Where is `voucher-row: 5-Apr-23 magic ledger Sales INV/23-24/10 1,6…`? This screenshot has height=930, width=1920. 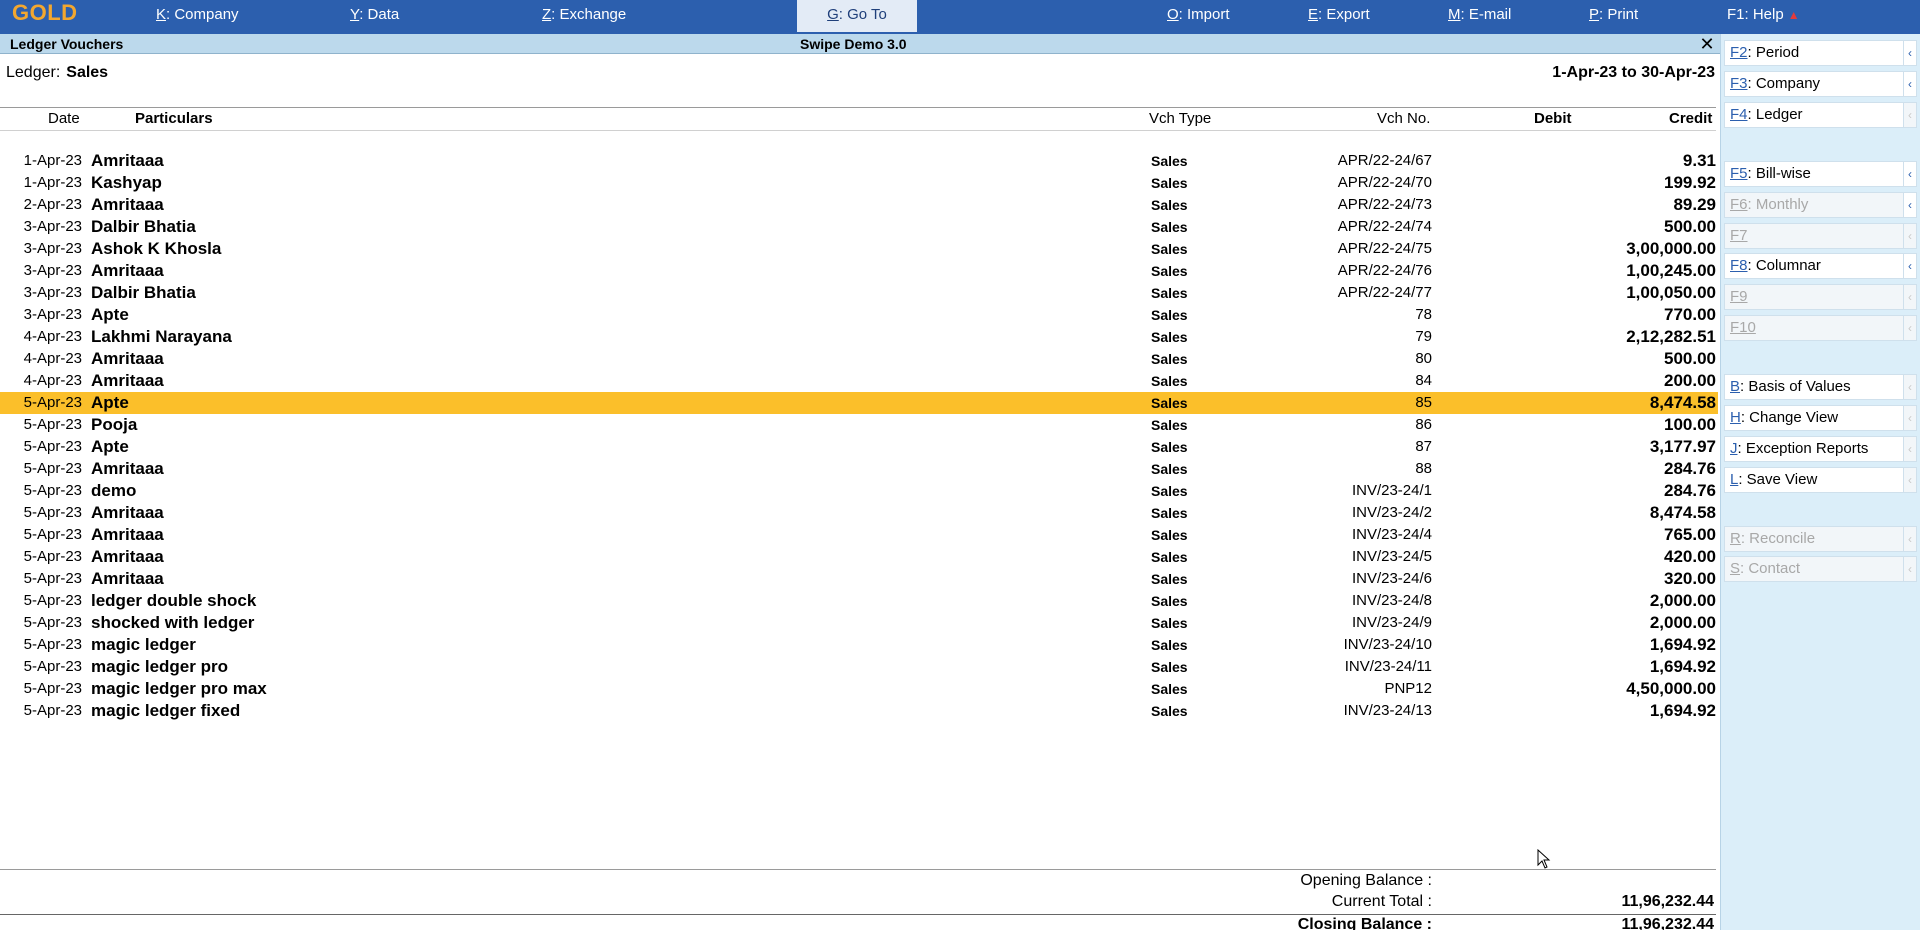 voucher-row: 5-Apr-23 magic ledger Sales INV/23-24/10 1,6… is located at coordinates (859, 645).